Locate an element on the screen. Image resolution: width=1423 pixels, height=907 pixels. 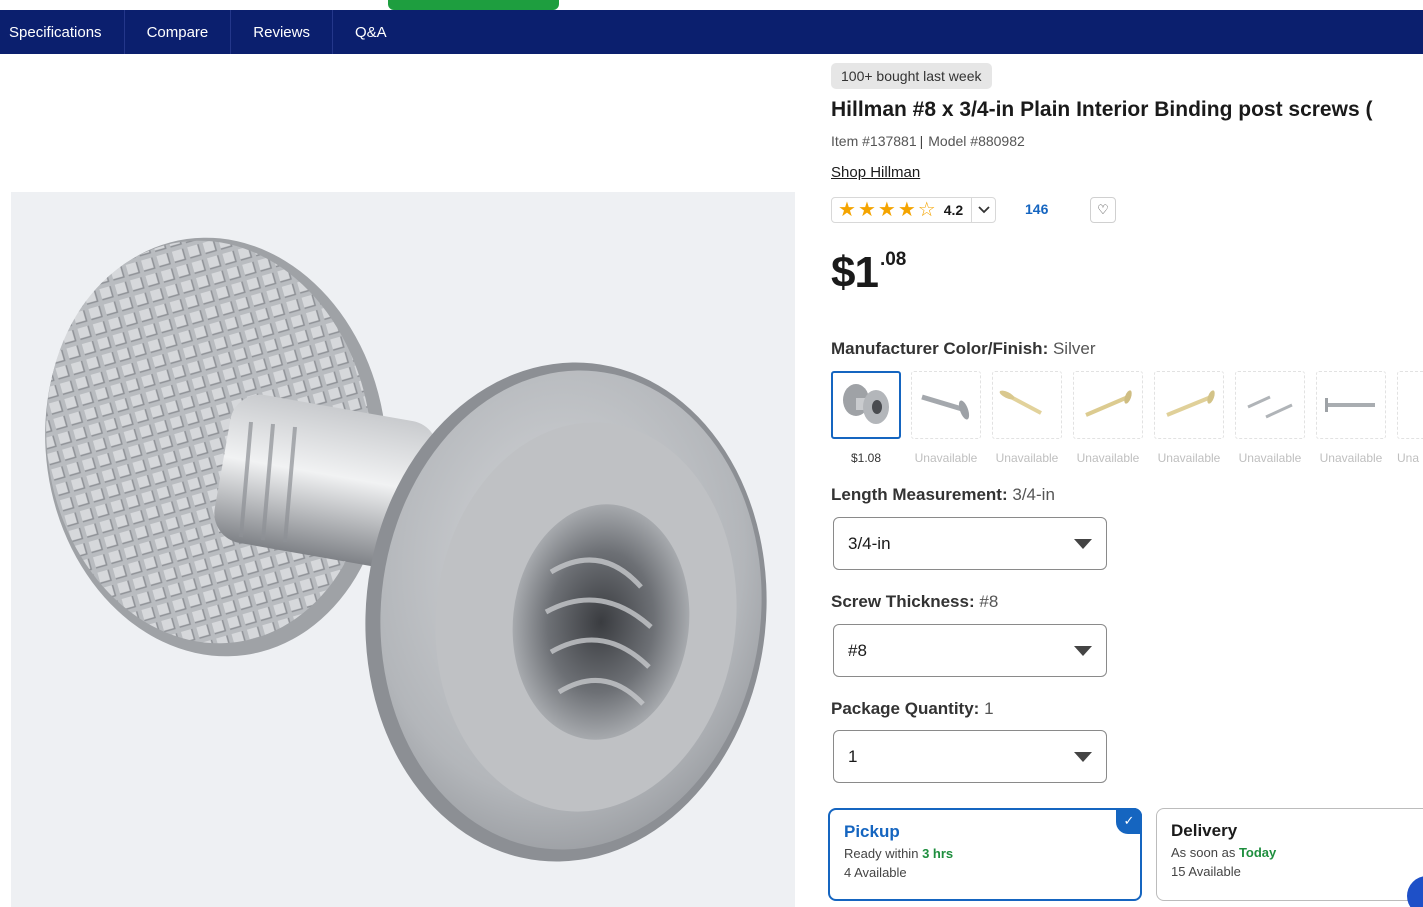
product-section-nav: Specifications Compare Reviews Q&A is located at coordinates (711, 32).